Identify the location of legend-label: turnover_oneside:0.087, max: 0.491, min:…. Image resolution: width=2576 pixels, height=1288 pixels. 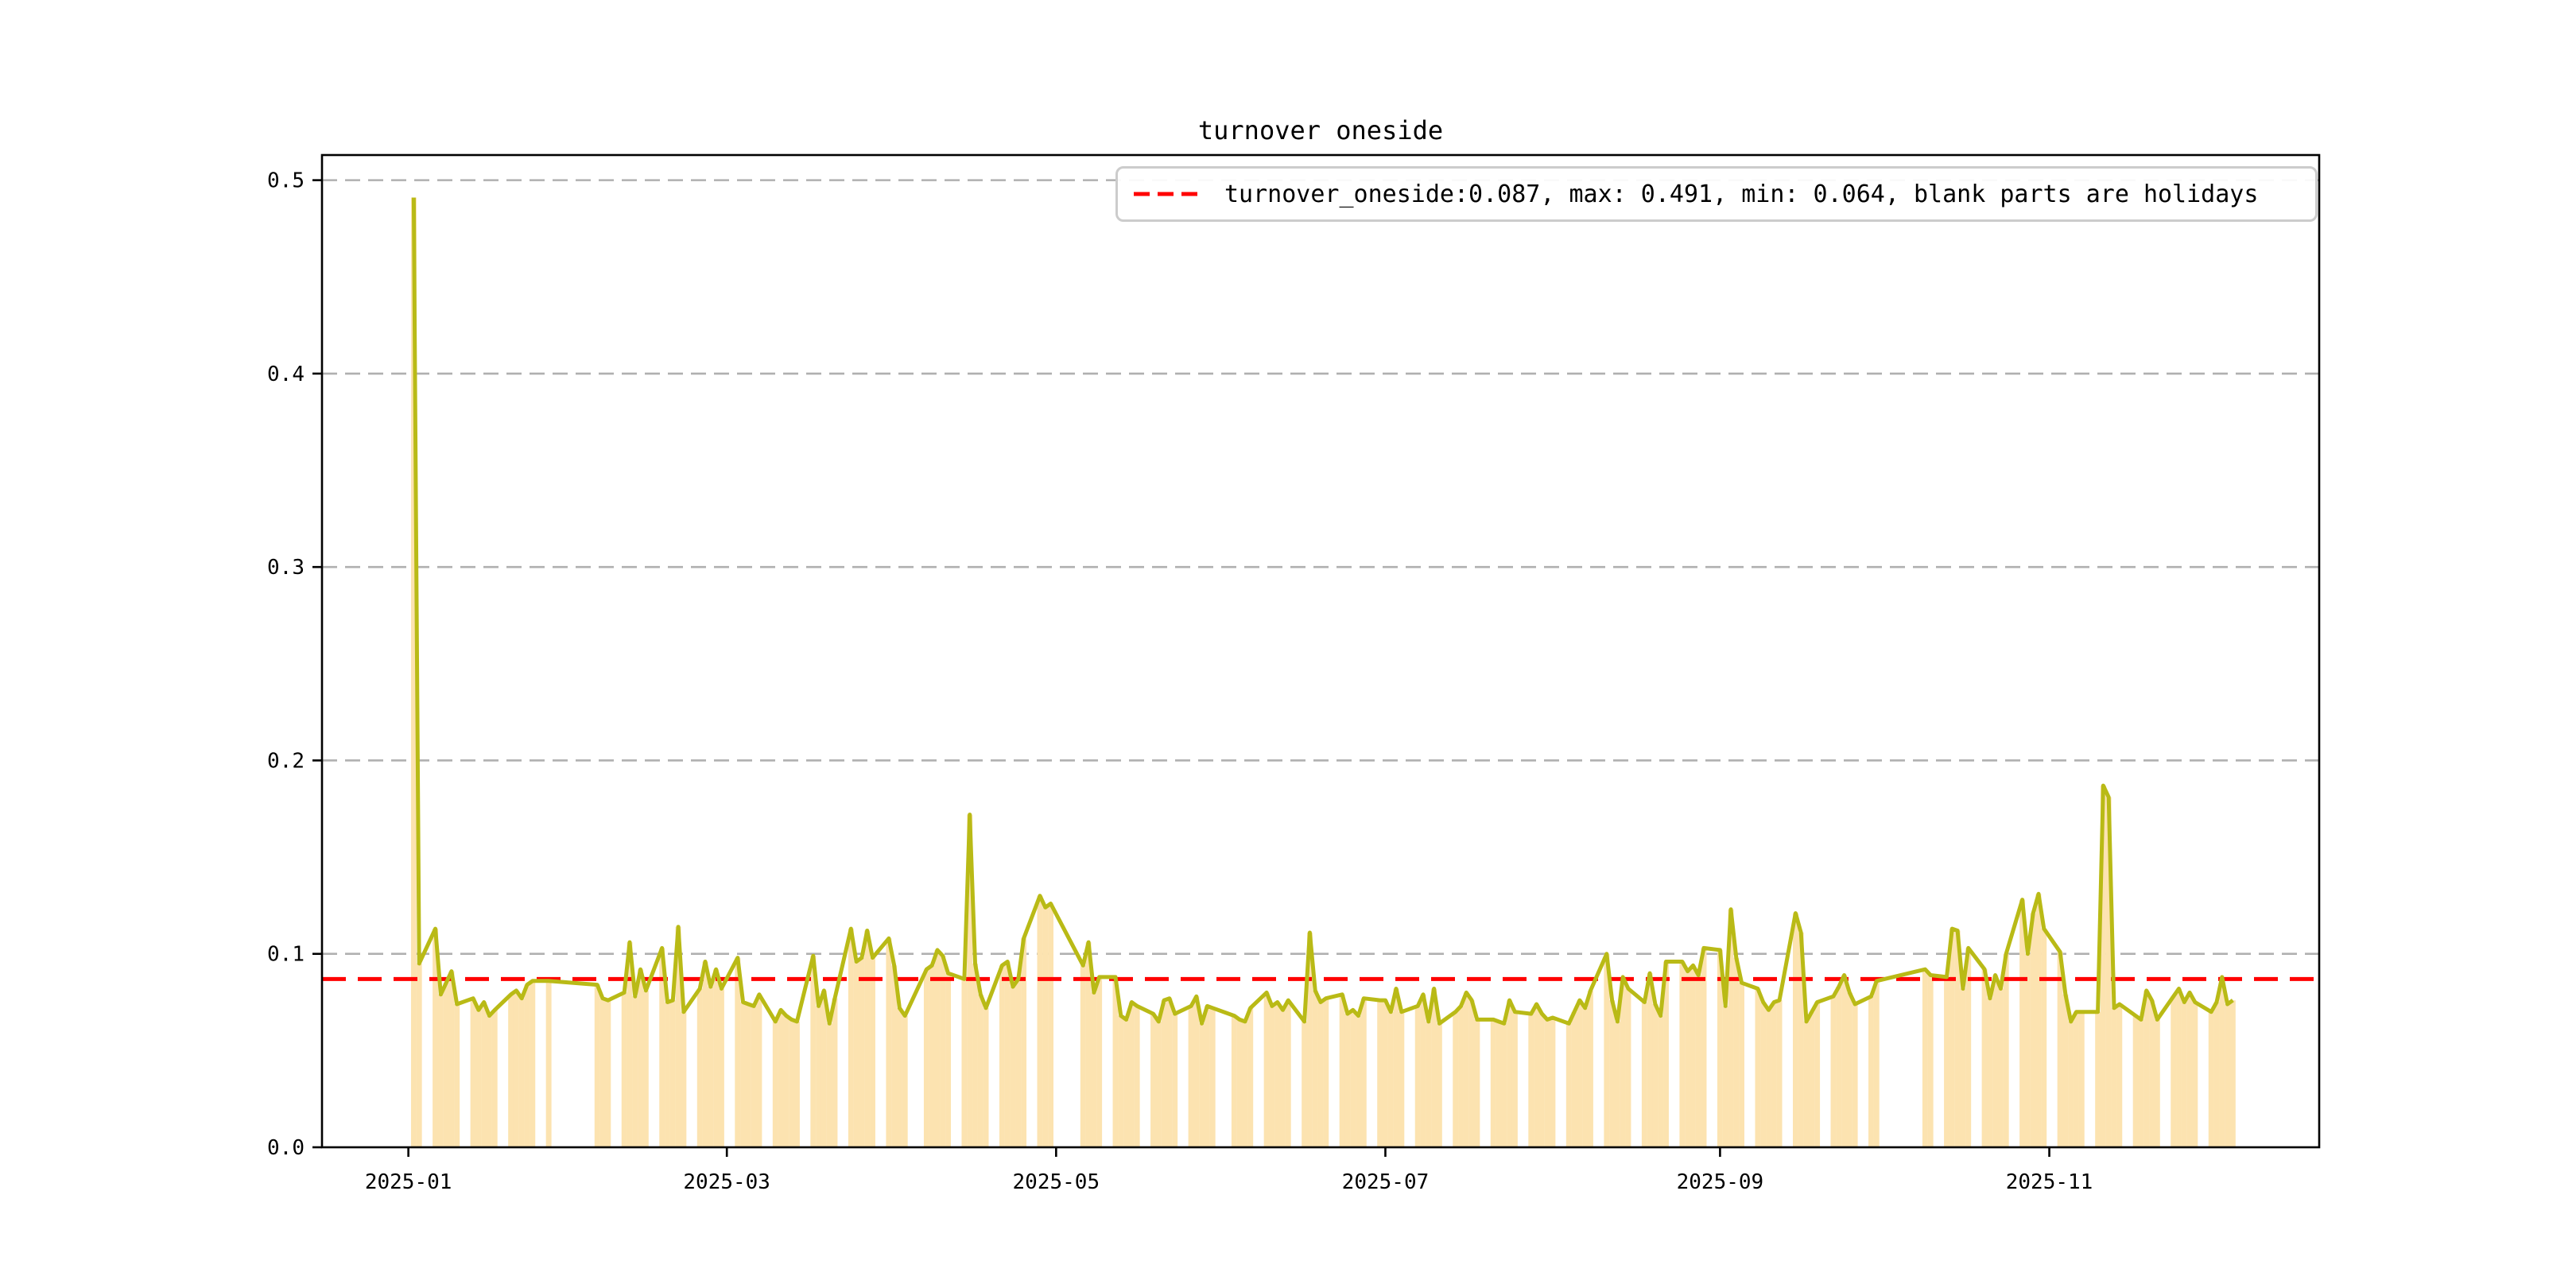
(1742, 194).